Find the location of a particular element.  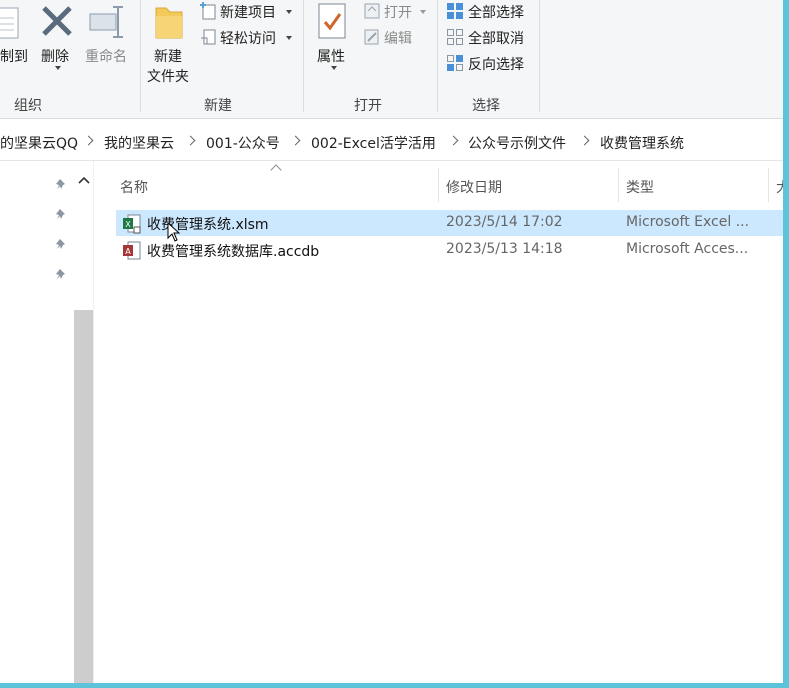

open-button: 打开 is located at coordinates (398, 12).